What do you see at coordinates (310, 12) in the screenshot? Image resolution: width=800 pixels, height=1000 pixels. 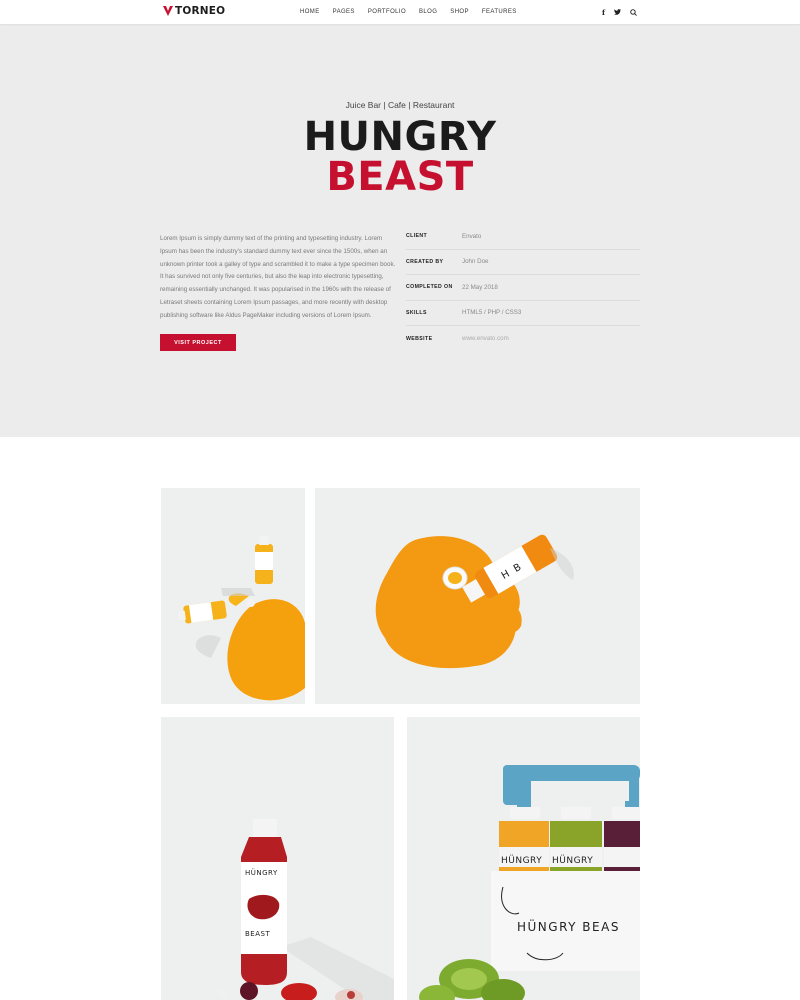 I see `nav-home: HOME` at bounding box center [310, 12].